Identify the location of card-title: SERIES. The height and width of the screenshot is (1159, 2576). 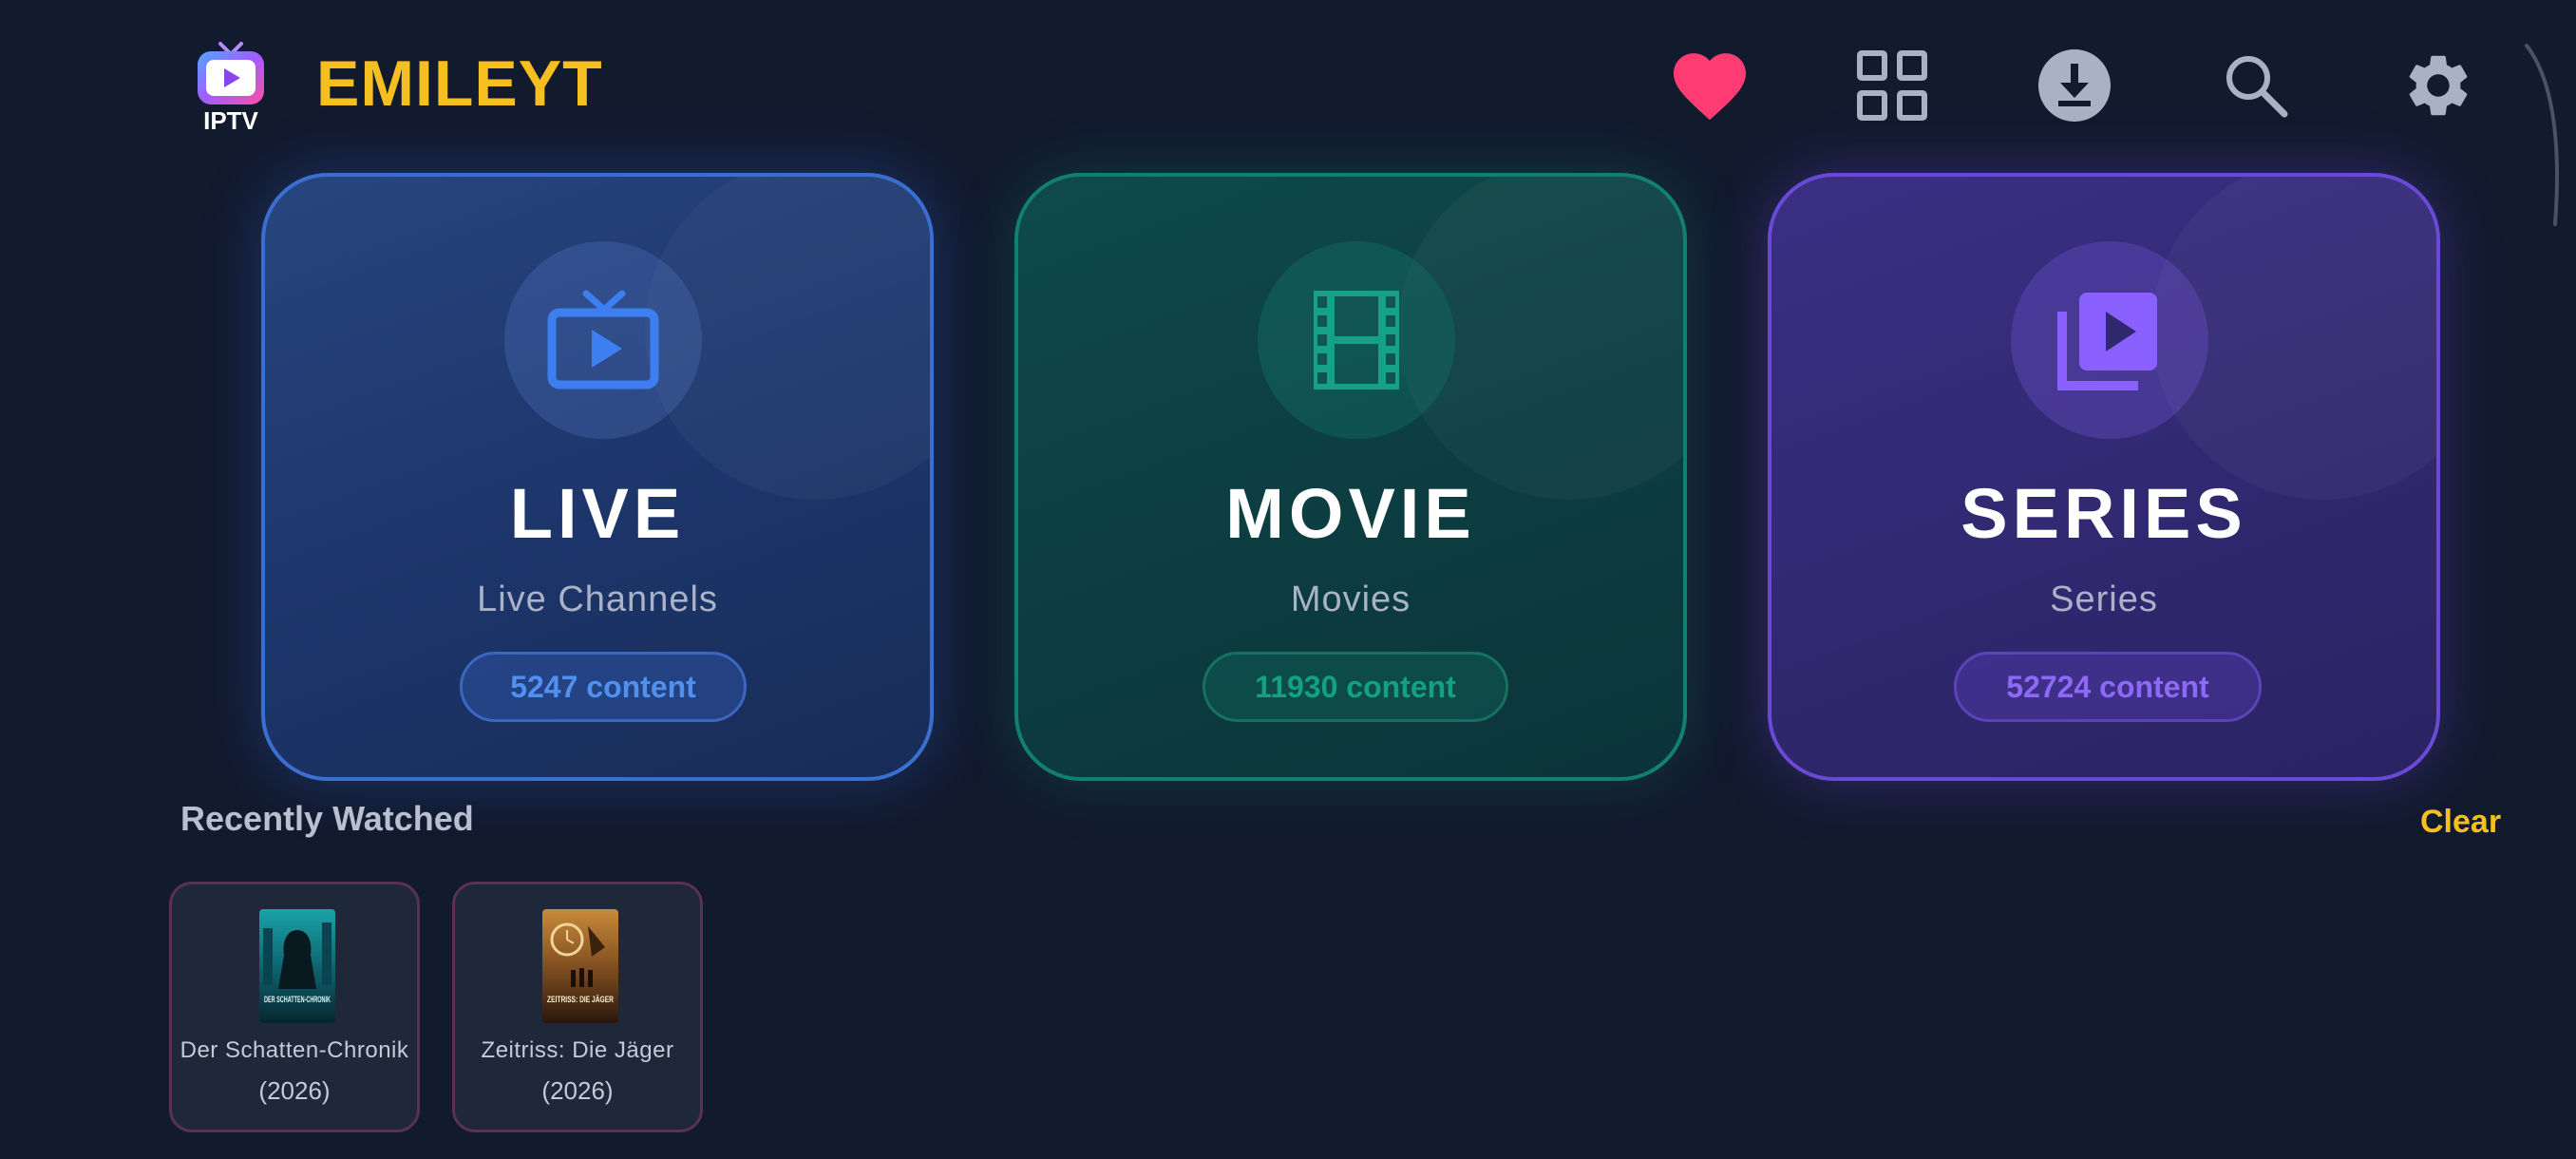
(2103, 513).